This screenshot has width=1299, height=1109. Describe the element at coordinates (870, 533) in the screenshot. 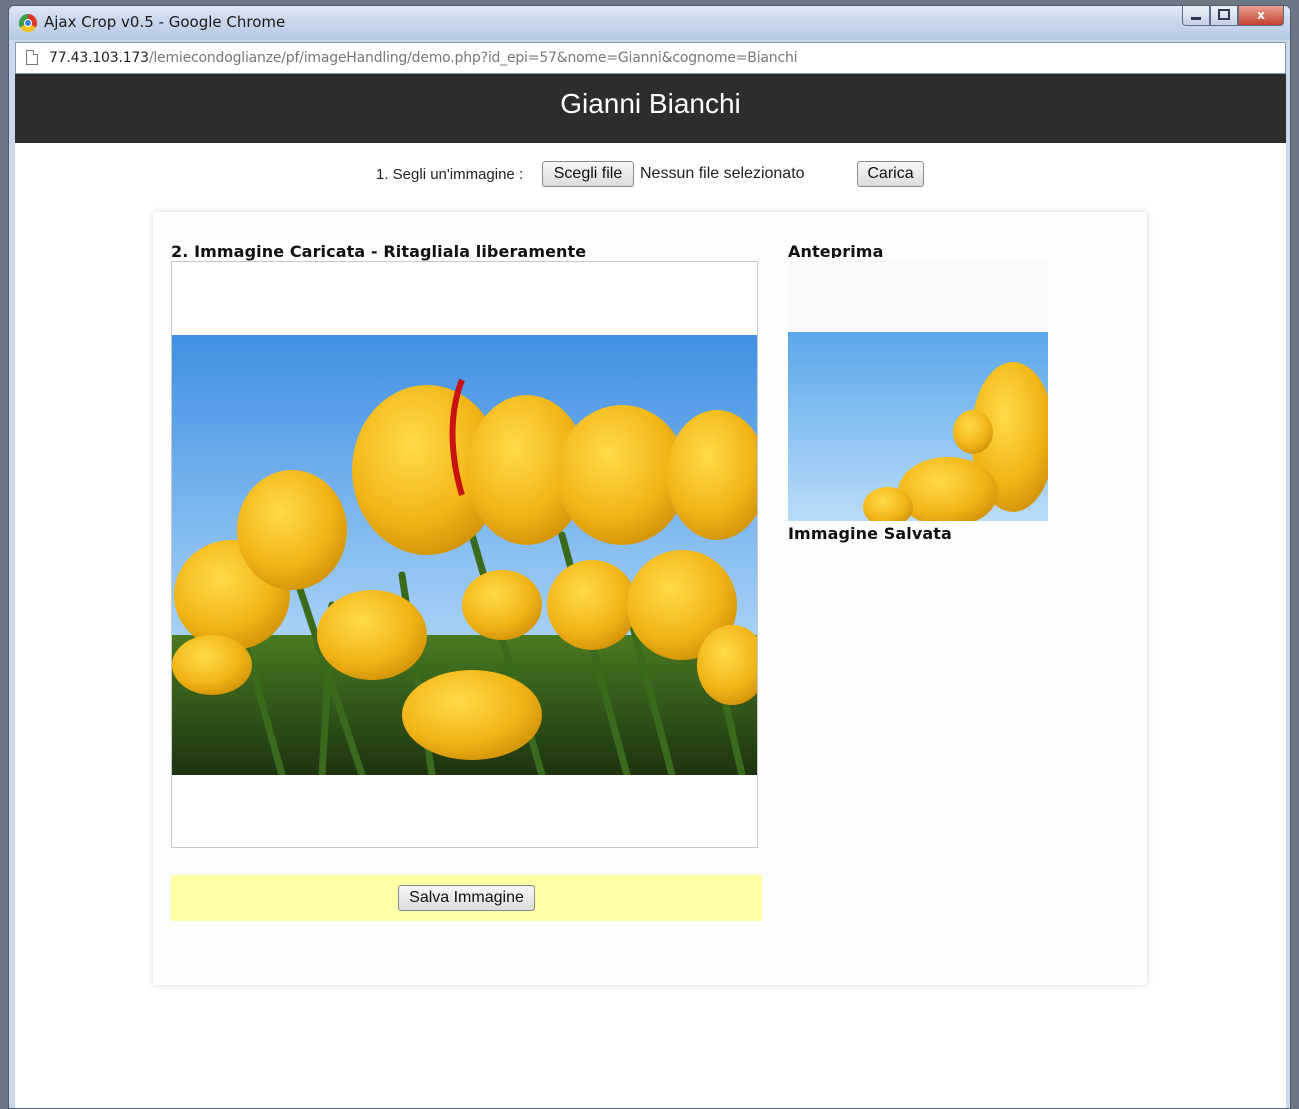

I see `saved-image-title: Immagine Salvata` at that location.